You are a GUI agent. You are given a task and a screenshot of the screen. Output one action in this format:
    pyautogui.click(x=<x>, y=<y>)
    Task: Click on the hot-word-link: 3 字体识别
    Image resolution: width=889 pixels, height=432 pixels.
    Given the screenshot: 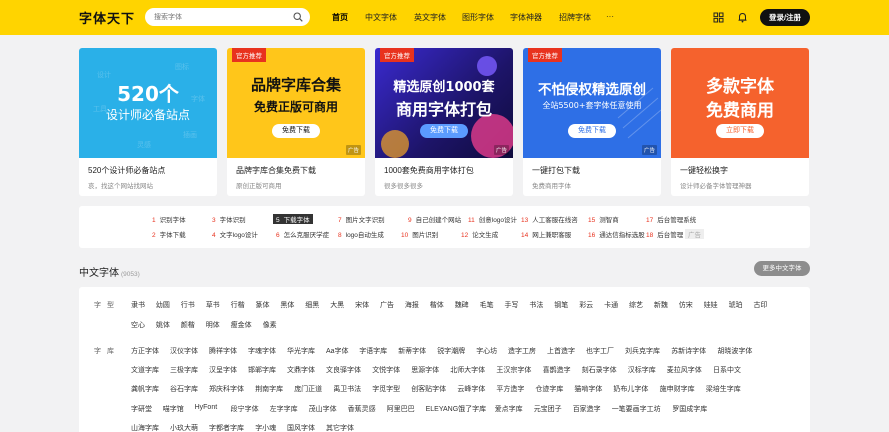 What is the action you would take?
    pyautogui.click(x=229, y=219)
    